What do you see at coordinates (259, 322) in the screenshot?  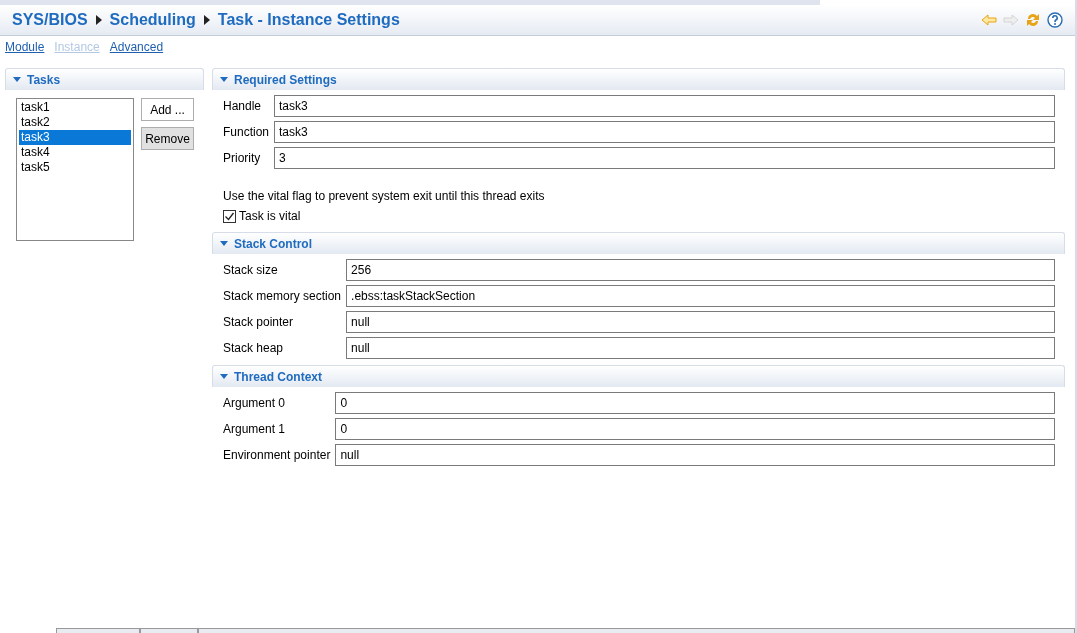 I see `field-label: Stack pointer` at bounding box center [259, 322].